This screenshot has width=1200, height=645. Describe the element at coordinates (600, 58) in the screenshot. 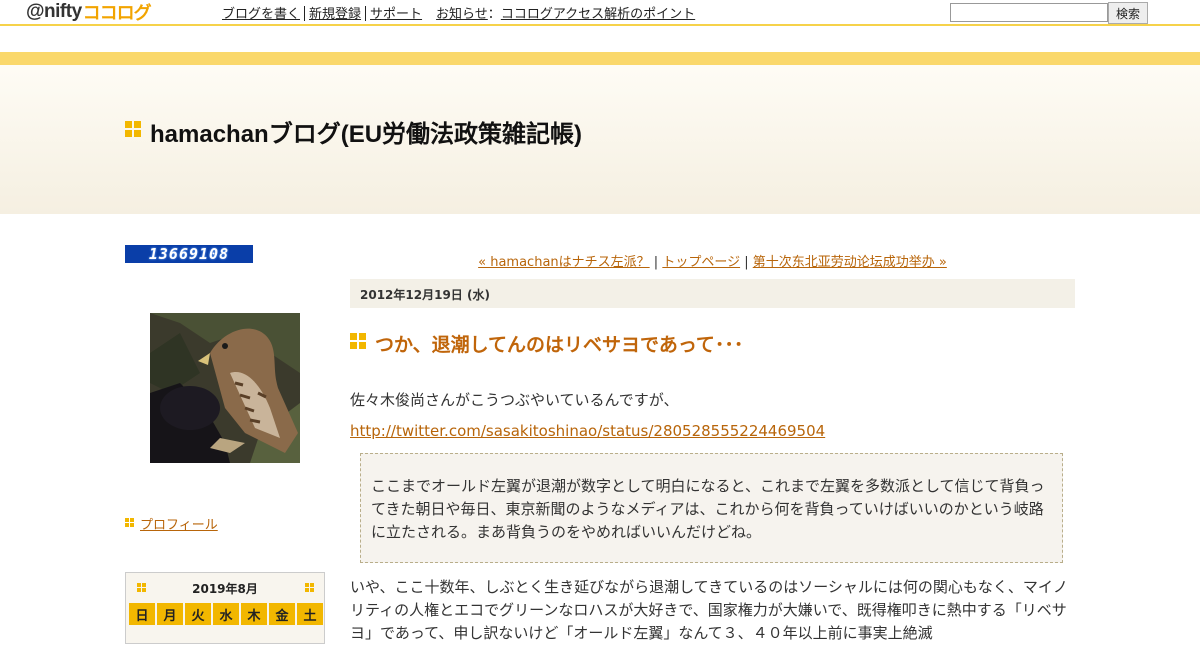

I see `header-stripe` at that location.